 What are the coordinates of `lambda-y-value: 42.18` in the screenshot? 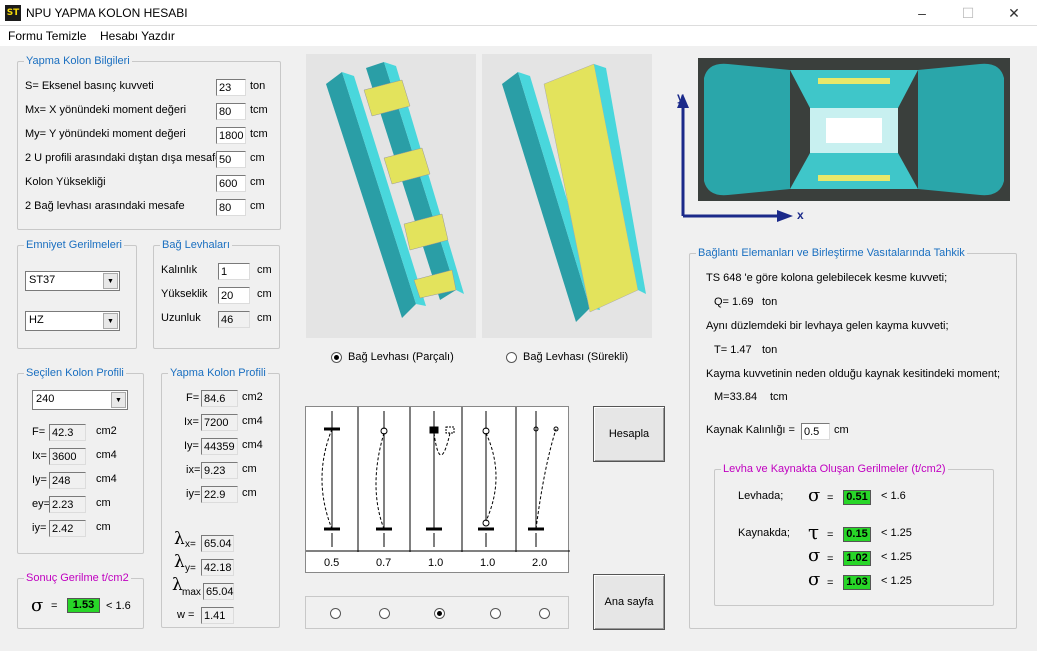 It's located at (217, 567).